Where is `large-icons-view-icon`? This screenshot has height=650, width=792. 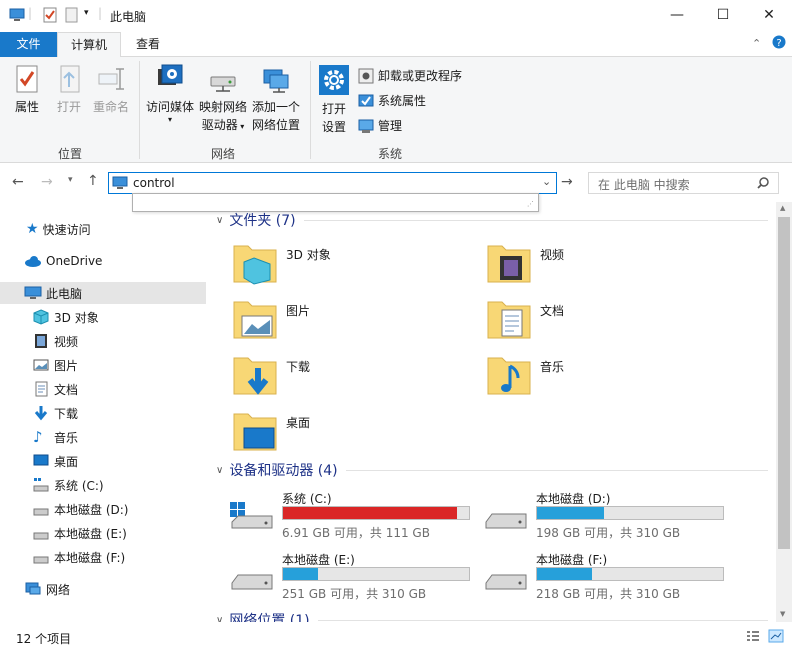 large-icons-view-icon is located at coordinates (776, 636).